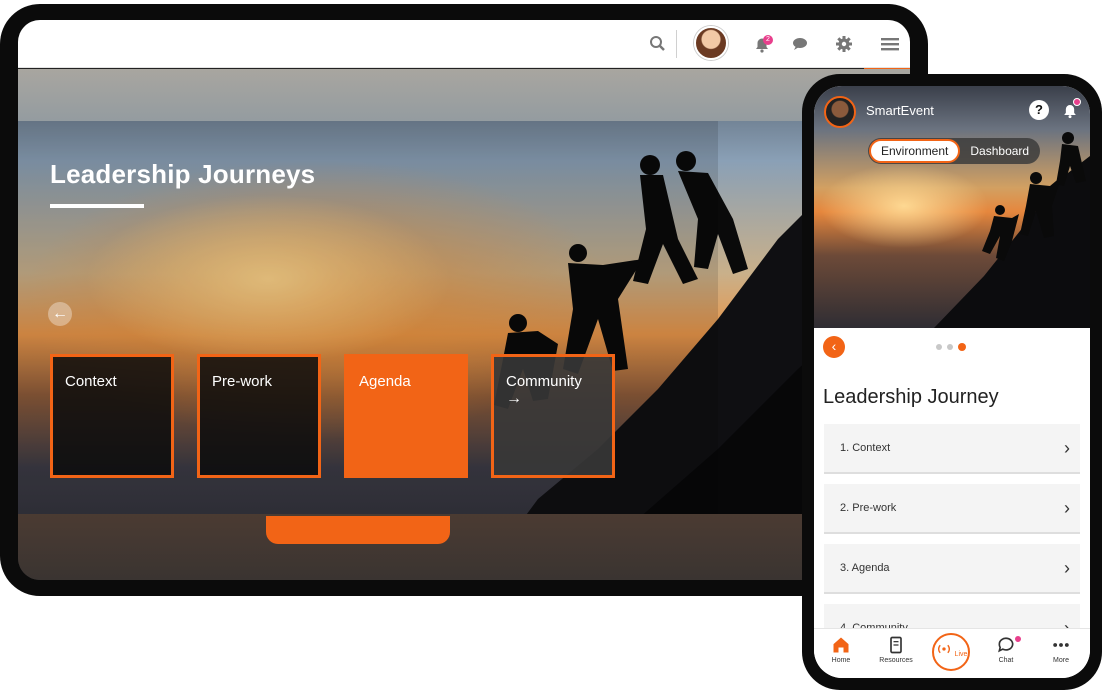 This screenshot has height=690, width=1103. What do you see at coordinates (844, 44) in the screenshot?
I see `gear-icon` at bounding box center [844, 44].